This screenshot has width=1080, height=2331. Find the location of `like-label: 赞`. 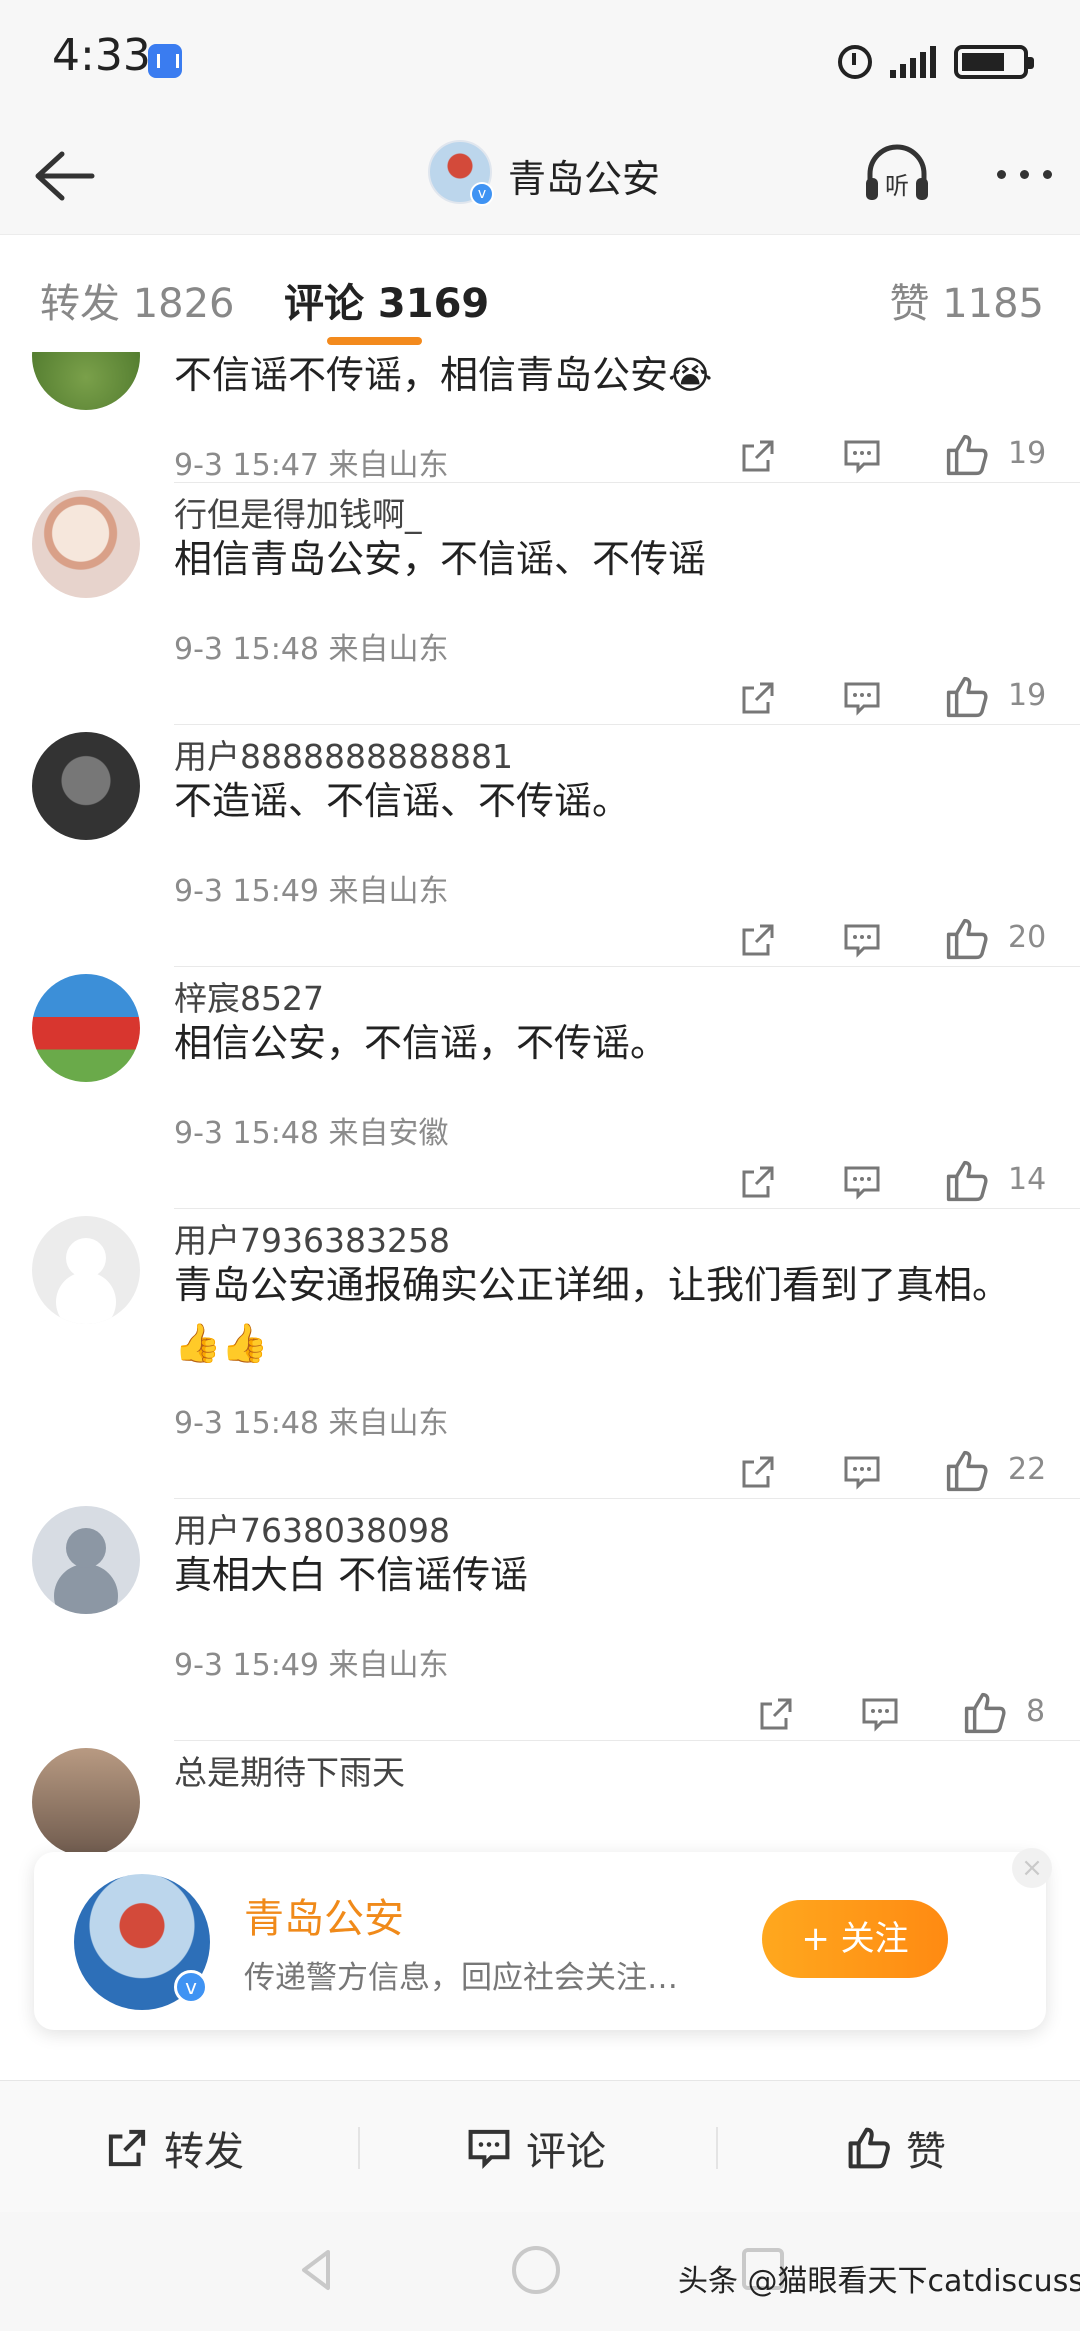

like-label: 赞 is located at coordinates (926, 2152).